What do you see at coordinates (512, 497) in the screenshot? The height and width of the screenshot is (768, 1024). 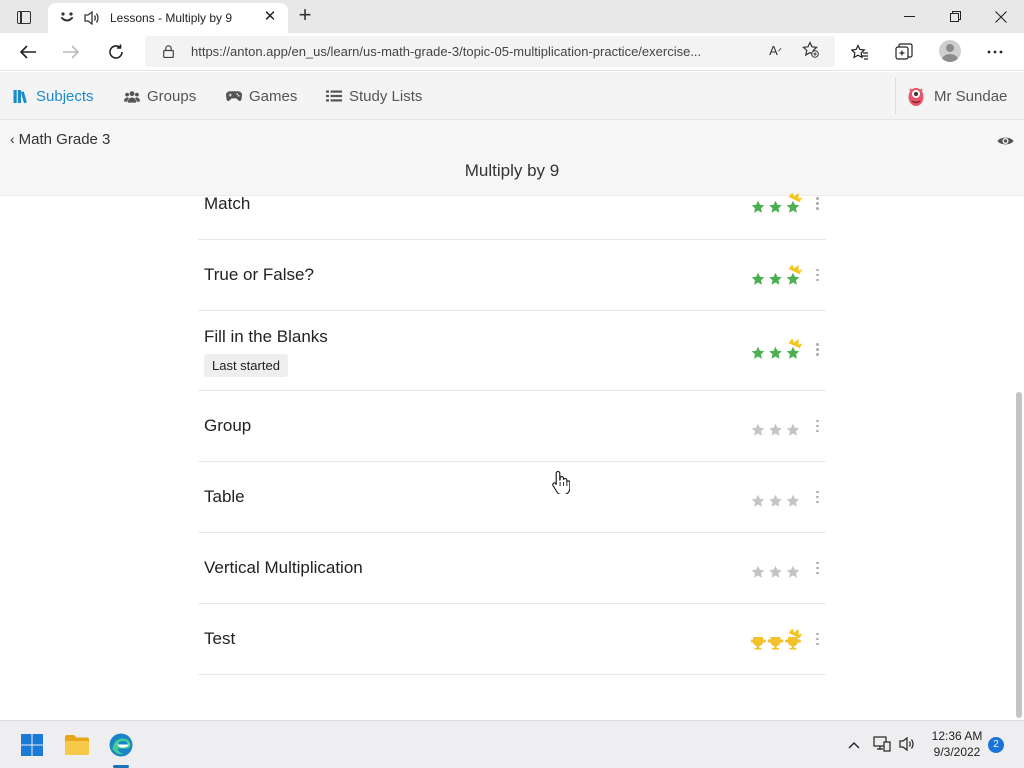 I see `lesson-row: Table` at bounding box center [512, 497].